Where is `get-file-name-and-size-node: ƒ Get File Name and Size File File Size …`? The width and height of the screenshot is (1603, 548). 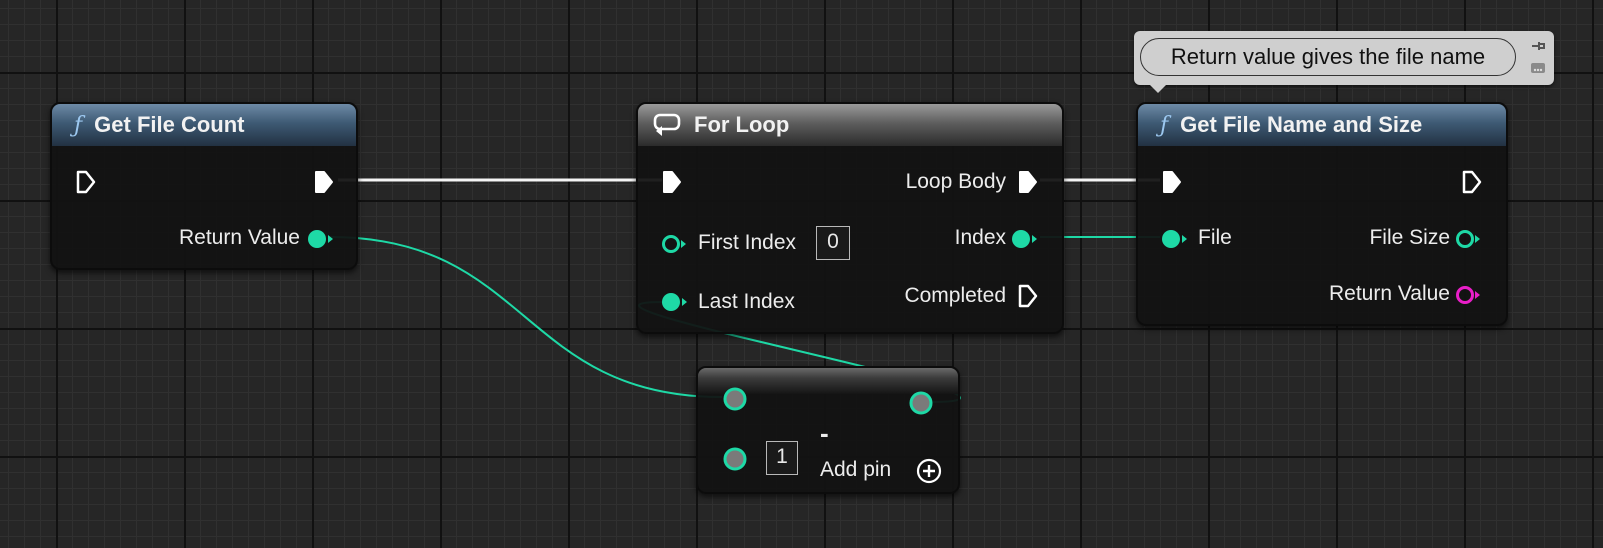
get-file-name-and-size-node: ƒ Get File Name and Size File File Size … is located at coordinates (1322, 214).